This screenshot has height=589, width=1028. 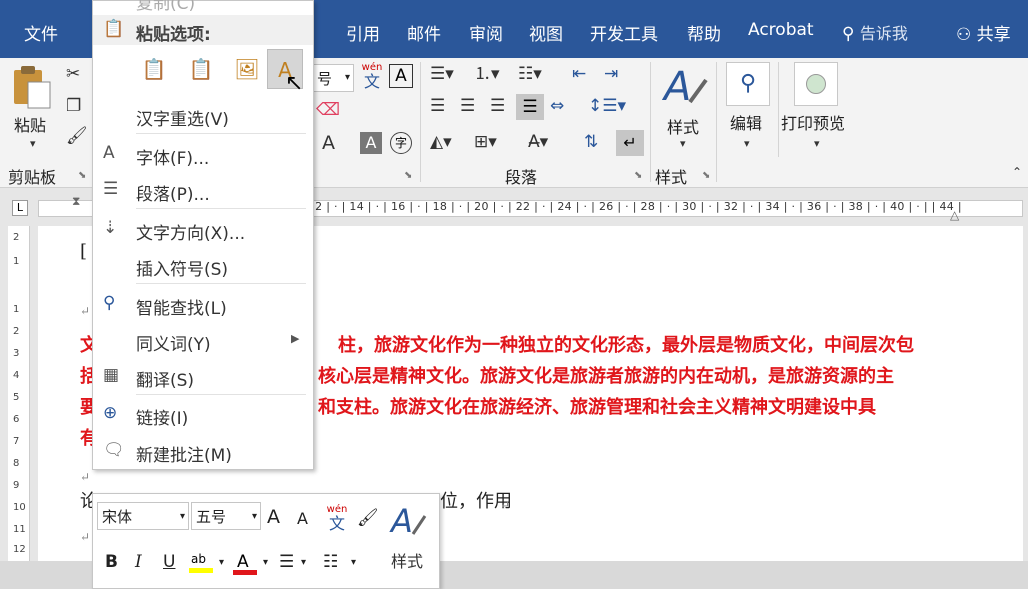 What do you see at coordinates (401, 143) in the screenshot?
I see `enclose-characters-button: 字` at bounding box center [401, 143].